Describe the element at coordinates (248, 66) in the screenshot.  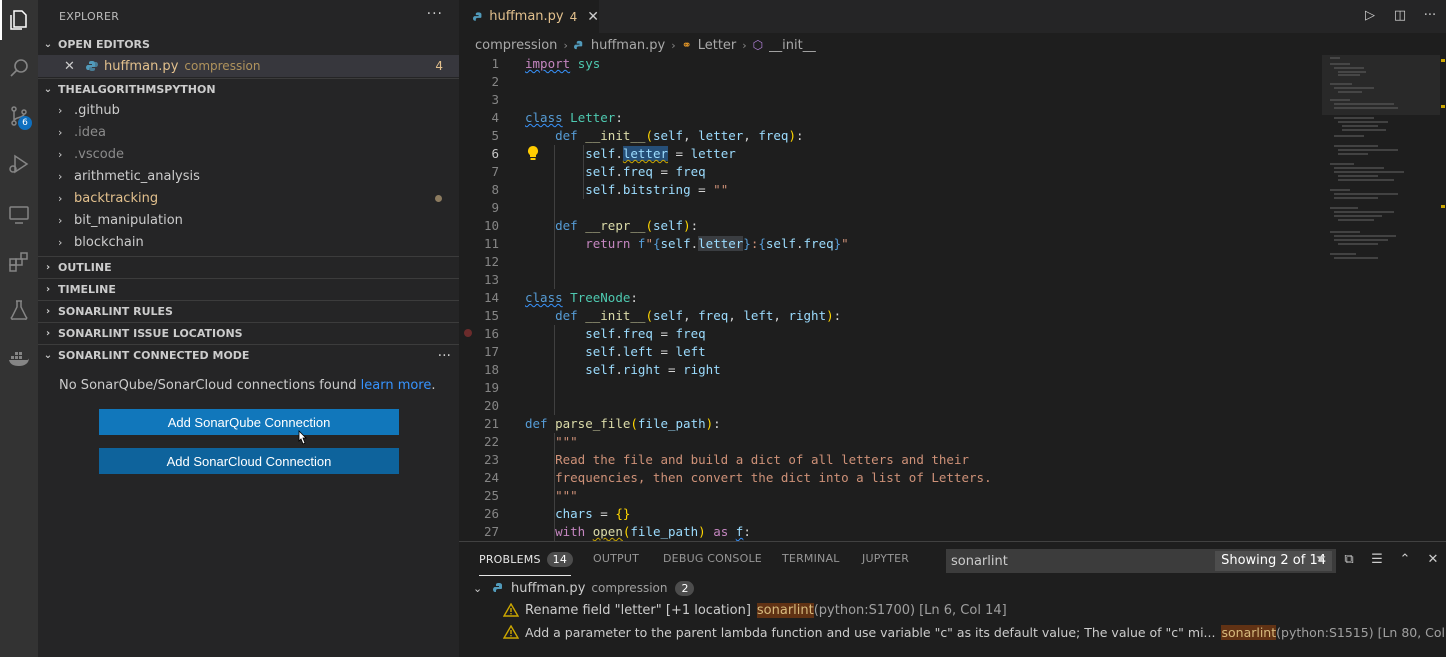
I see `open-editor-item: ✕ huffman.py compression 4` at that location.